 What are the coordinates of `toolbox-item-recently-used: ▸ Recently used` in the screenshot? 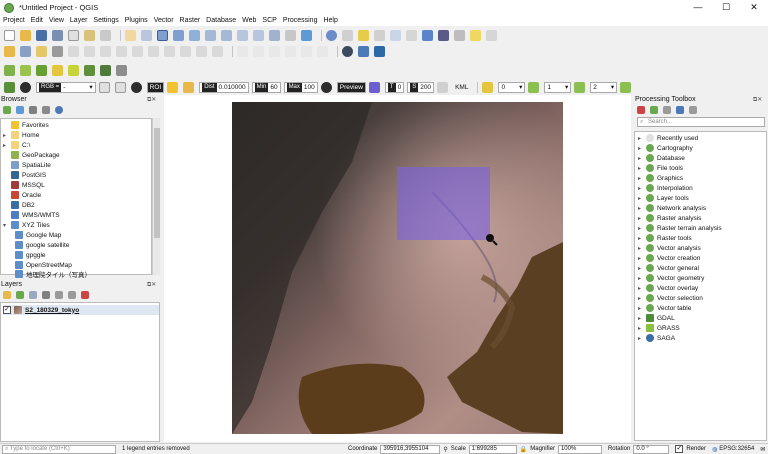 It's located at (668, 138).